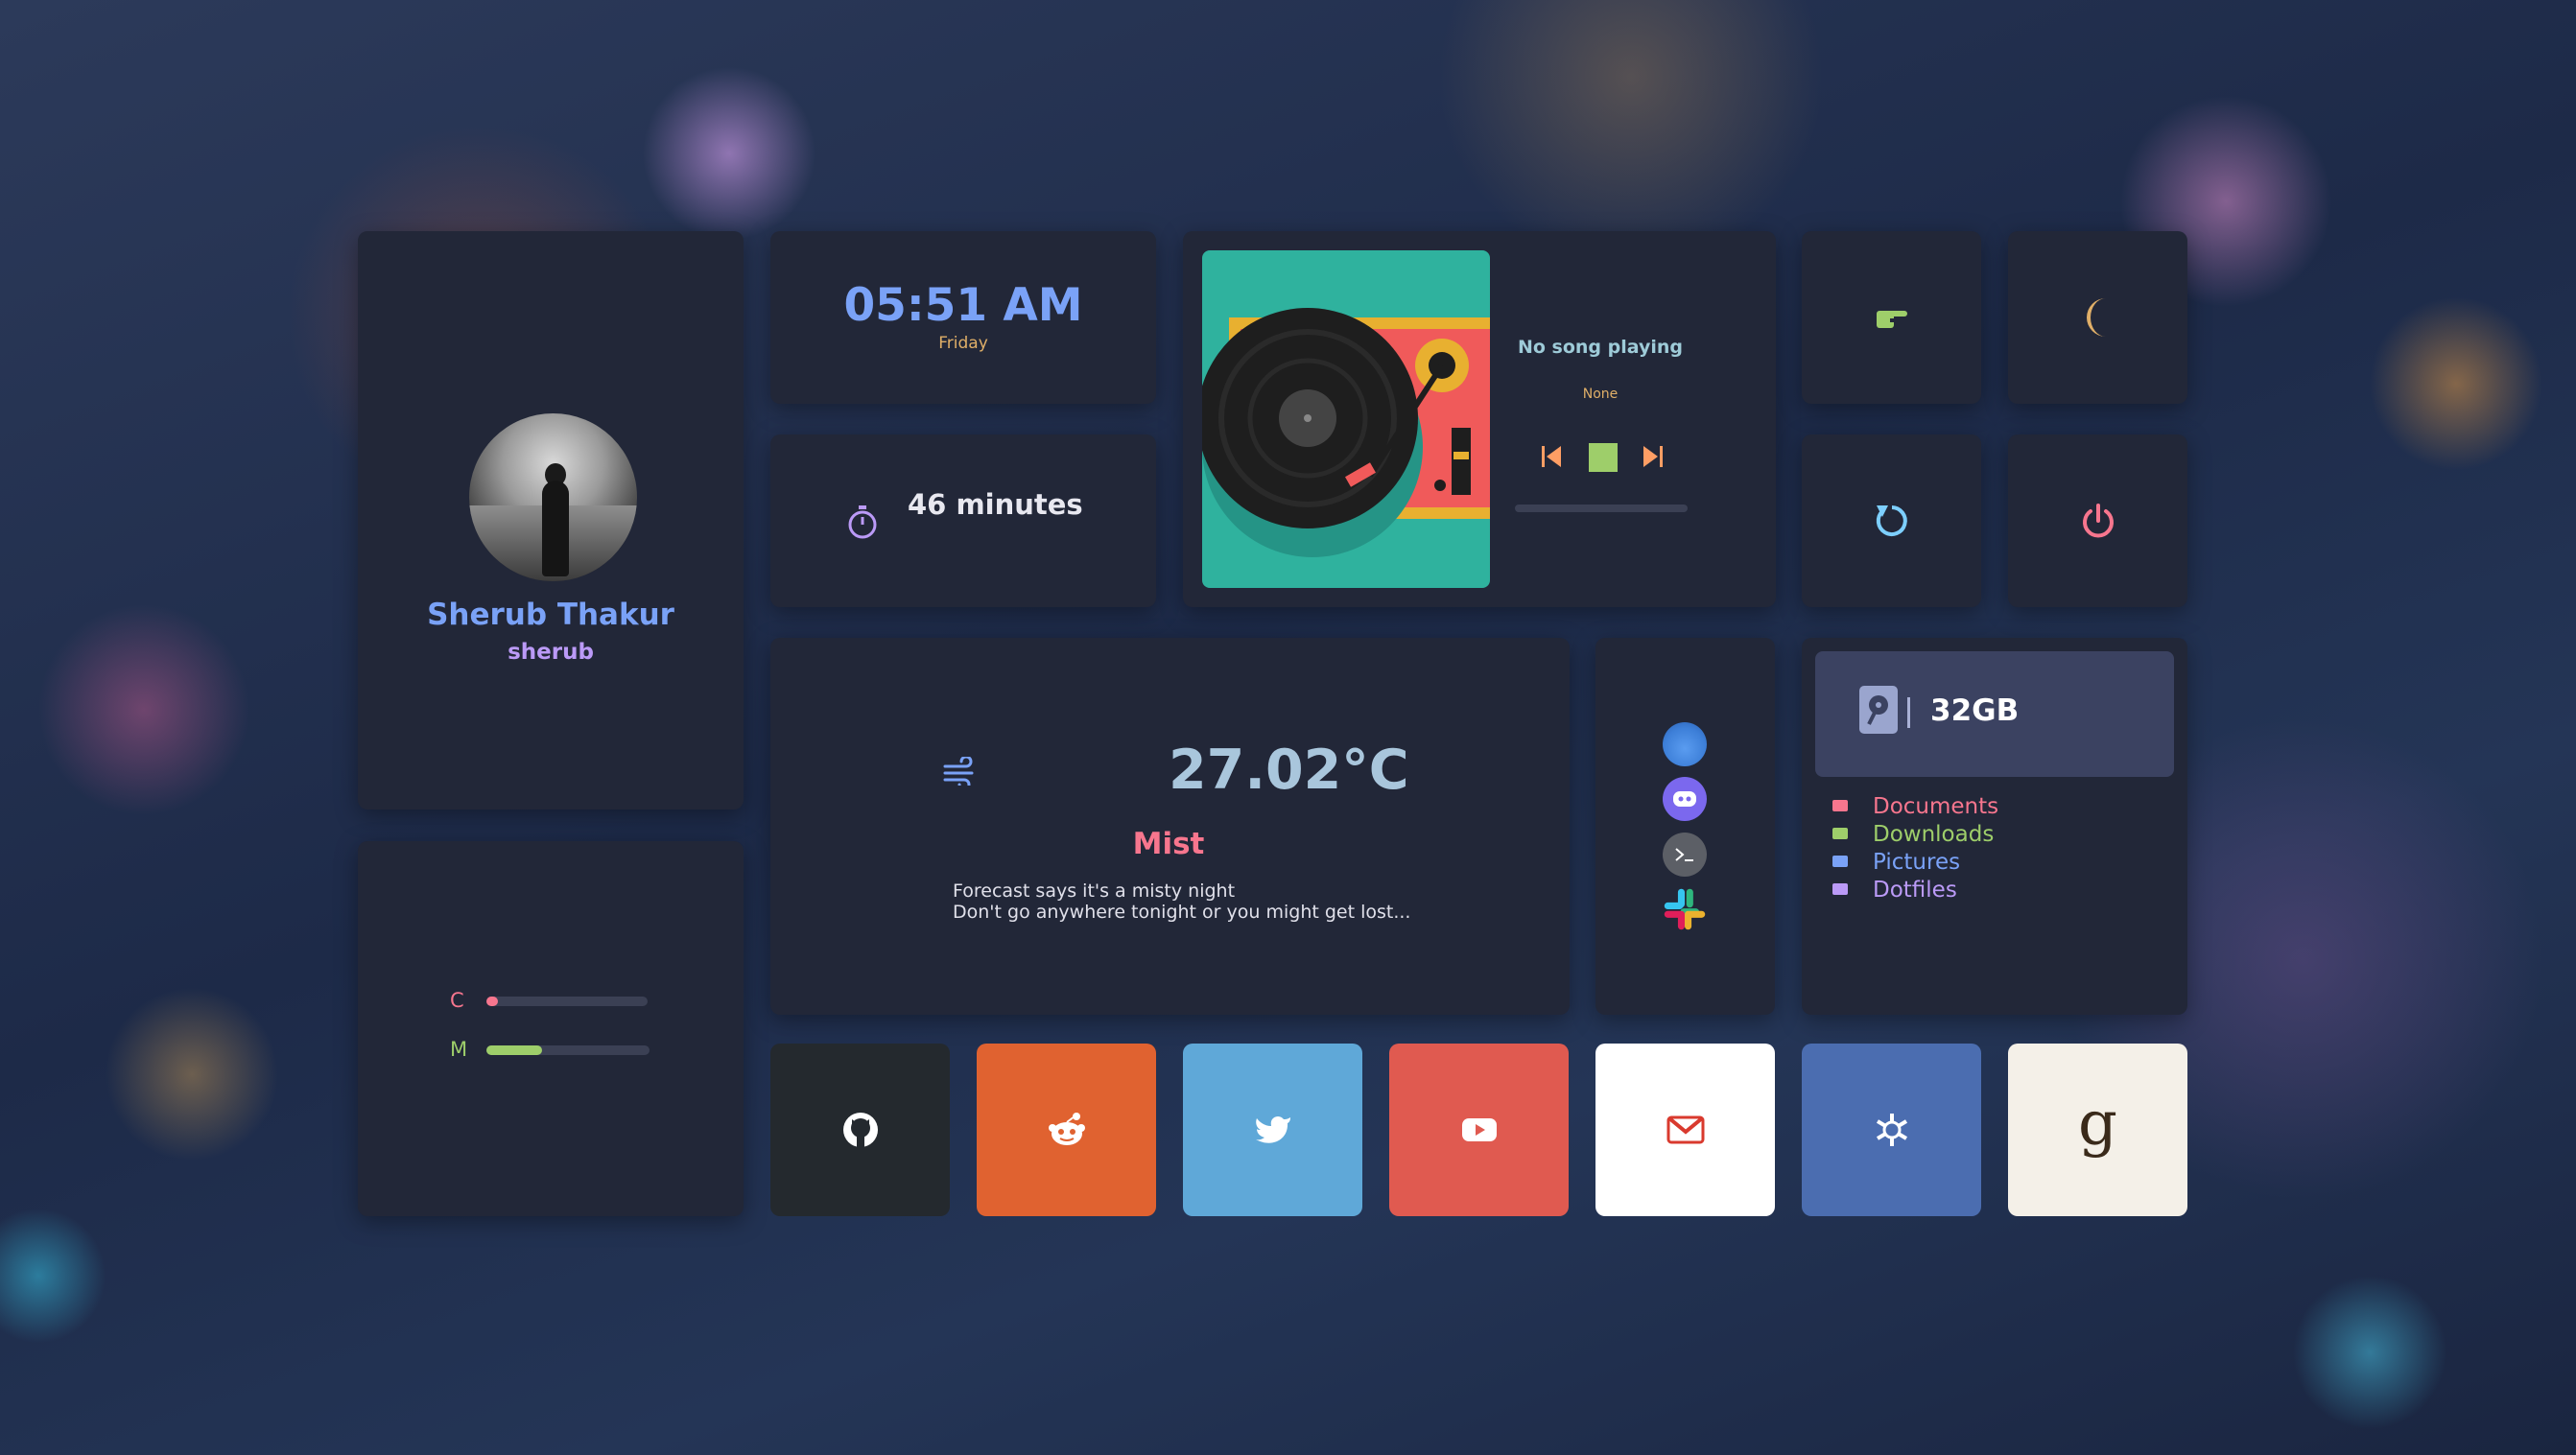 This screenshot has width=2576, height=1455. I want to click on memory-bar, so click(568, 1050).